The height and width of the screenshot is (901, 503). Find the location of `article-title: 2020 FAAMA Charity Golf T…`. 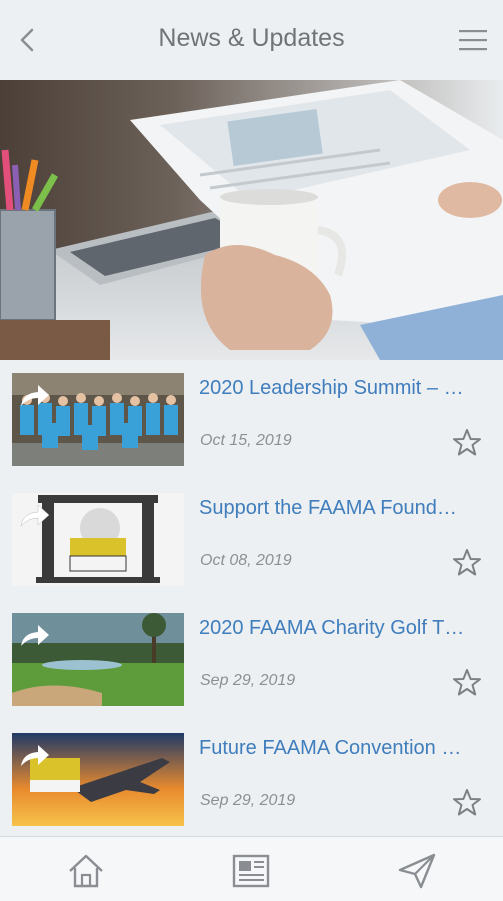

article-title: 2020 FAAMA Charity Golf T… is located at coordinates (344, 628).